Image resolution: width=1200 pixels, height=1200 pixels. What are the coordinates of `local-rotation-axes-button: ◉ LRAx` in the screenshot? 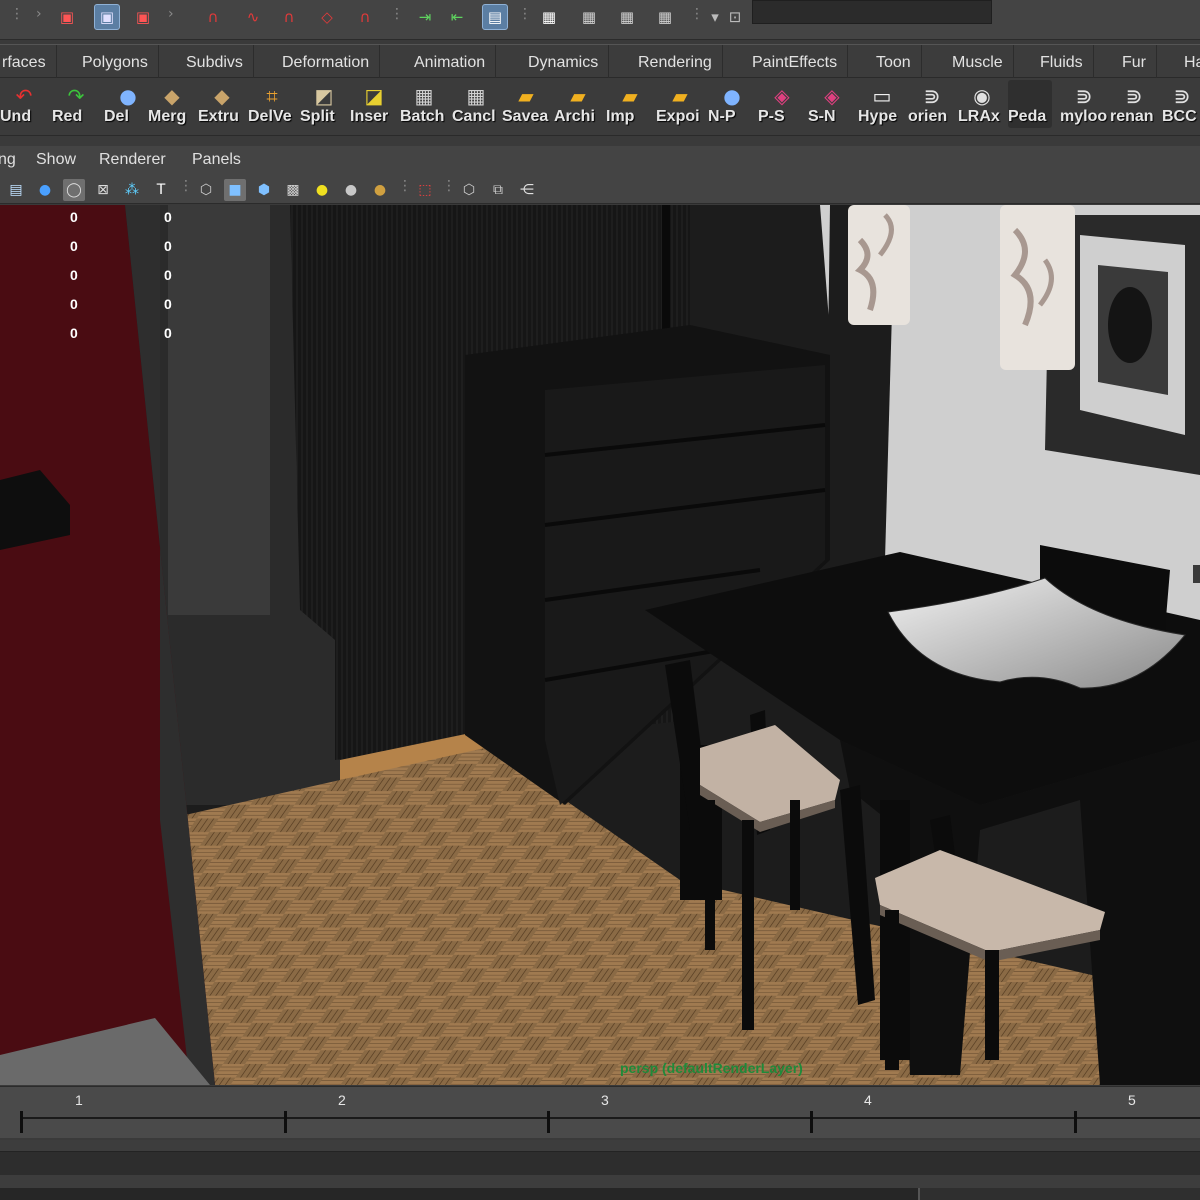 It's located at (983, 106).